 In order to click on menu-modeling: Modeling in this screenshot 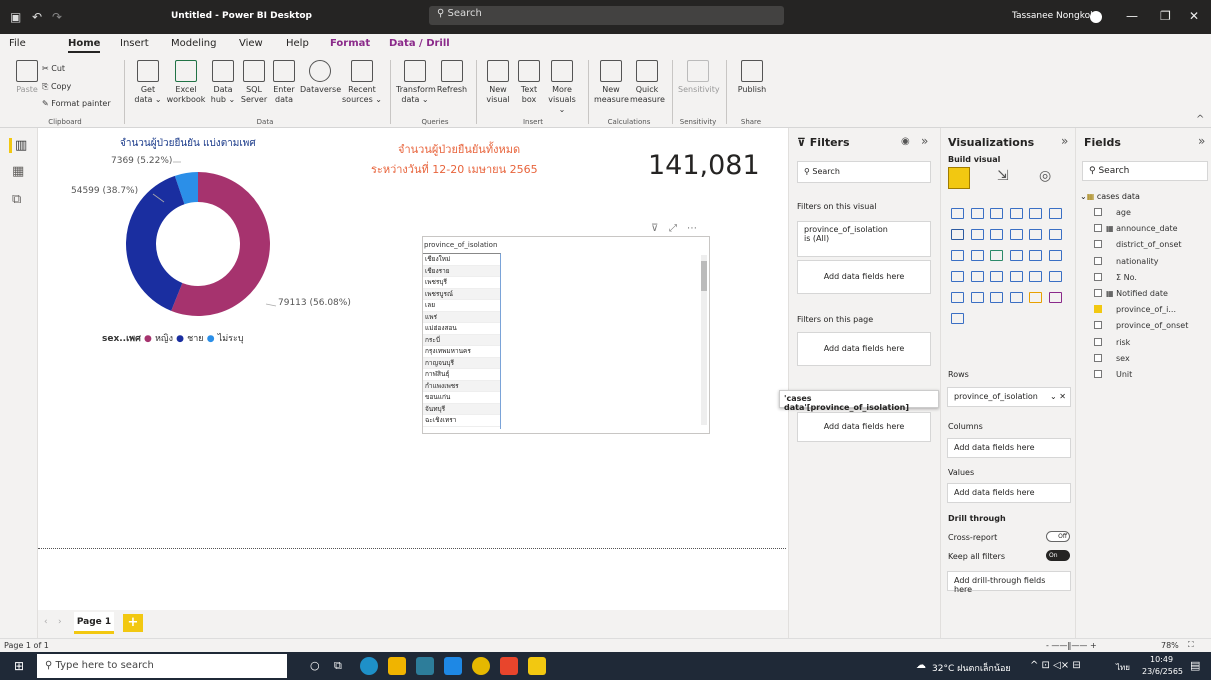, I will do `click(194, 43)`.